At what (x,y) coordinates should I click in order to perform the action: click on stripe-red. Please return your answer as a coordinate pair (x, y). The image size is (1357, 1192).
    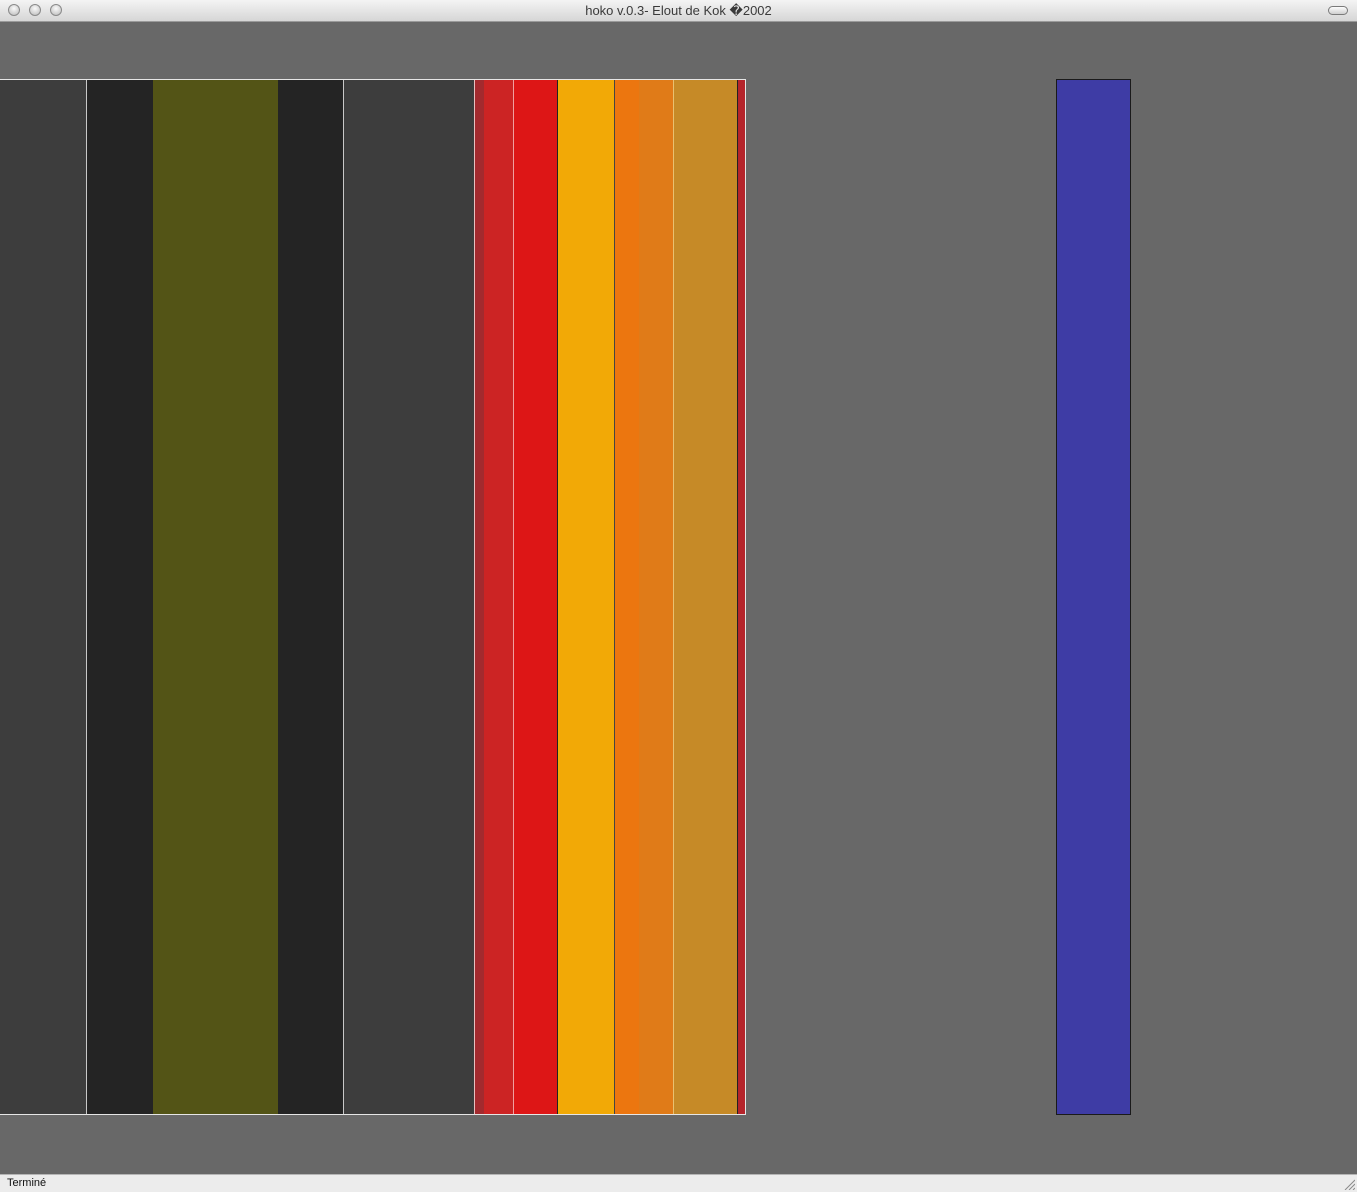
    Looking at the image, I should click on (498, 597).